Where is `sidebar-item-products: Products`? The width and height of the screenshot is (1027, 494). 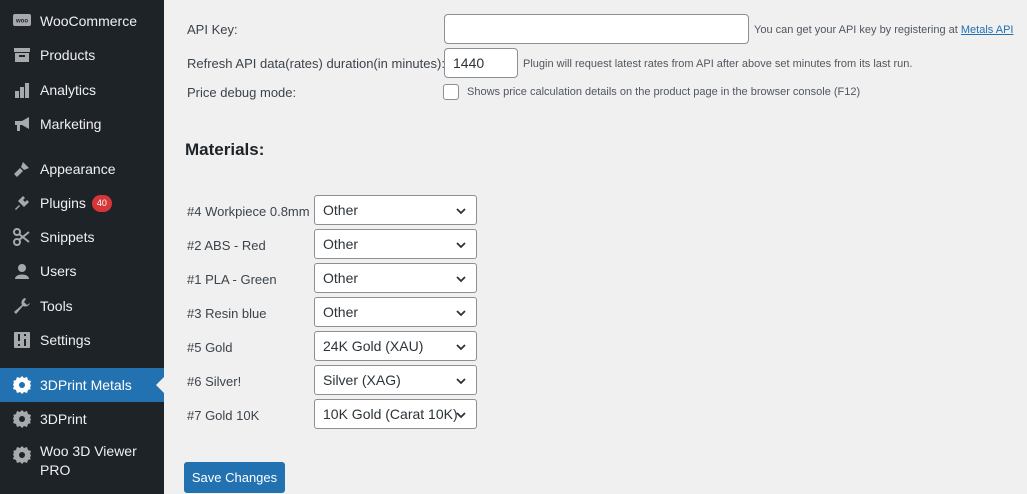 sidebar-item-products: Products is located at coordinates (82, 55).